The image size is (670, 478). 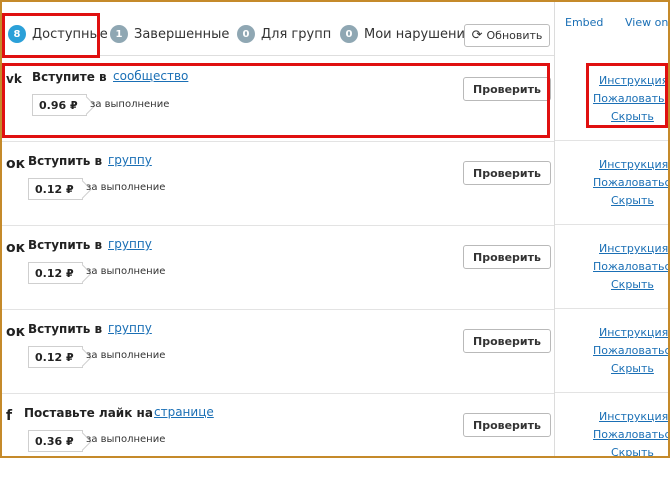 What do you see at coordinates (150, 76) in the screenshot?
I see `task-link: сообщество` at bounding box center [150, 76].